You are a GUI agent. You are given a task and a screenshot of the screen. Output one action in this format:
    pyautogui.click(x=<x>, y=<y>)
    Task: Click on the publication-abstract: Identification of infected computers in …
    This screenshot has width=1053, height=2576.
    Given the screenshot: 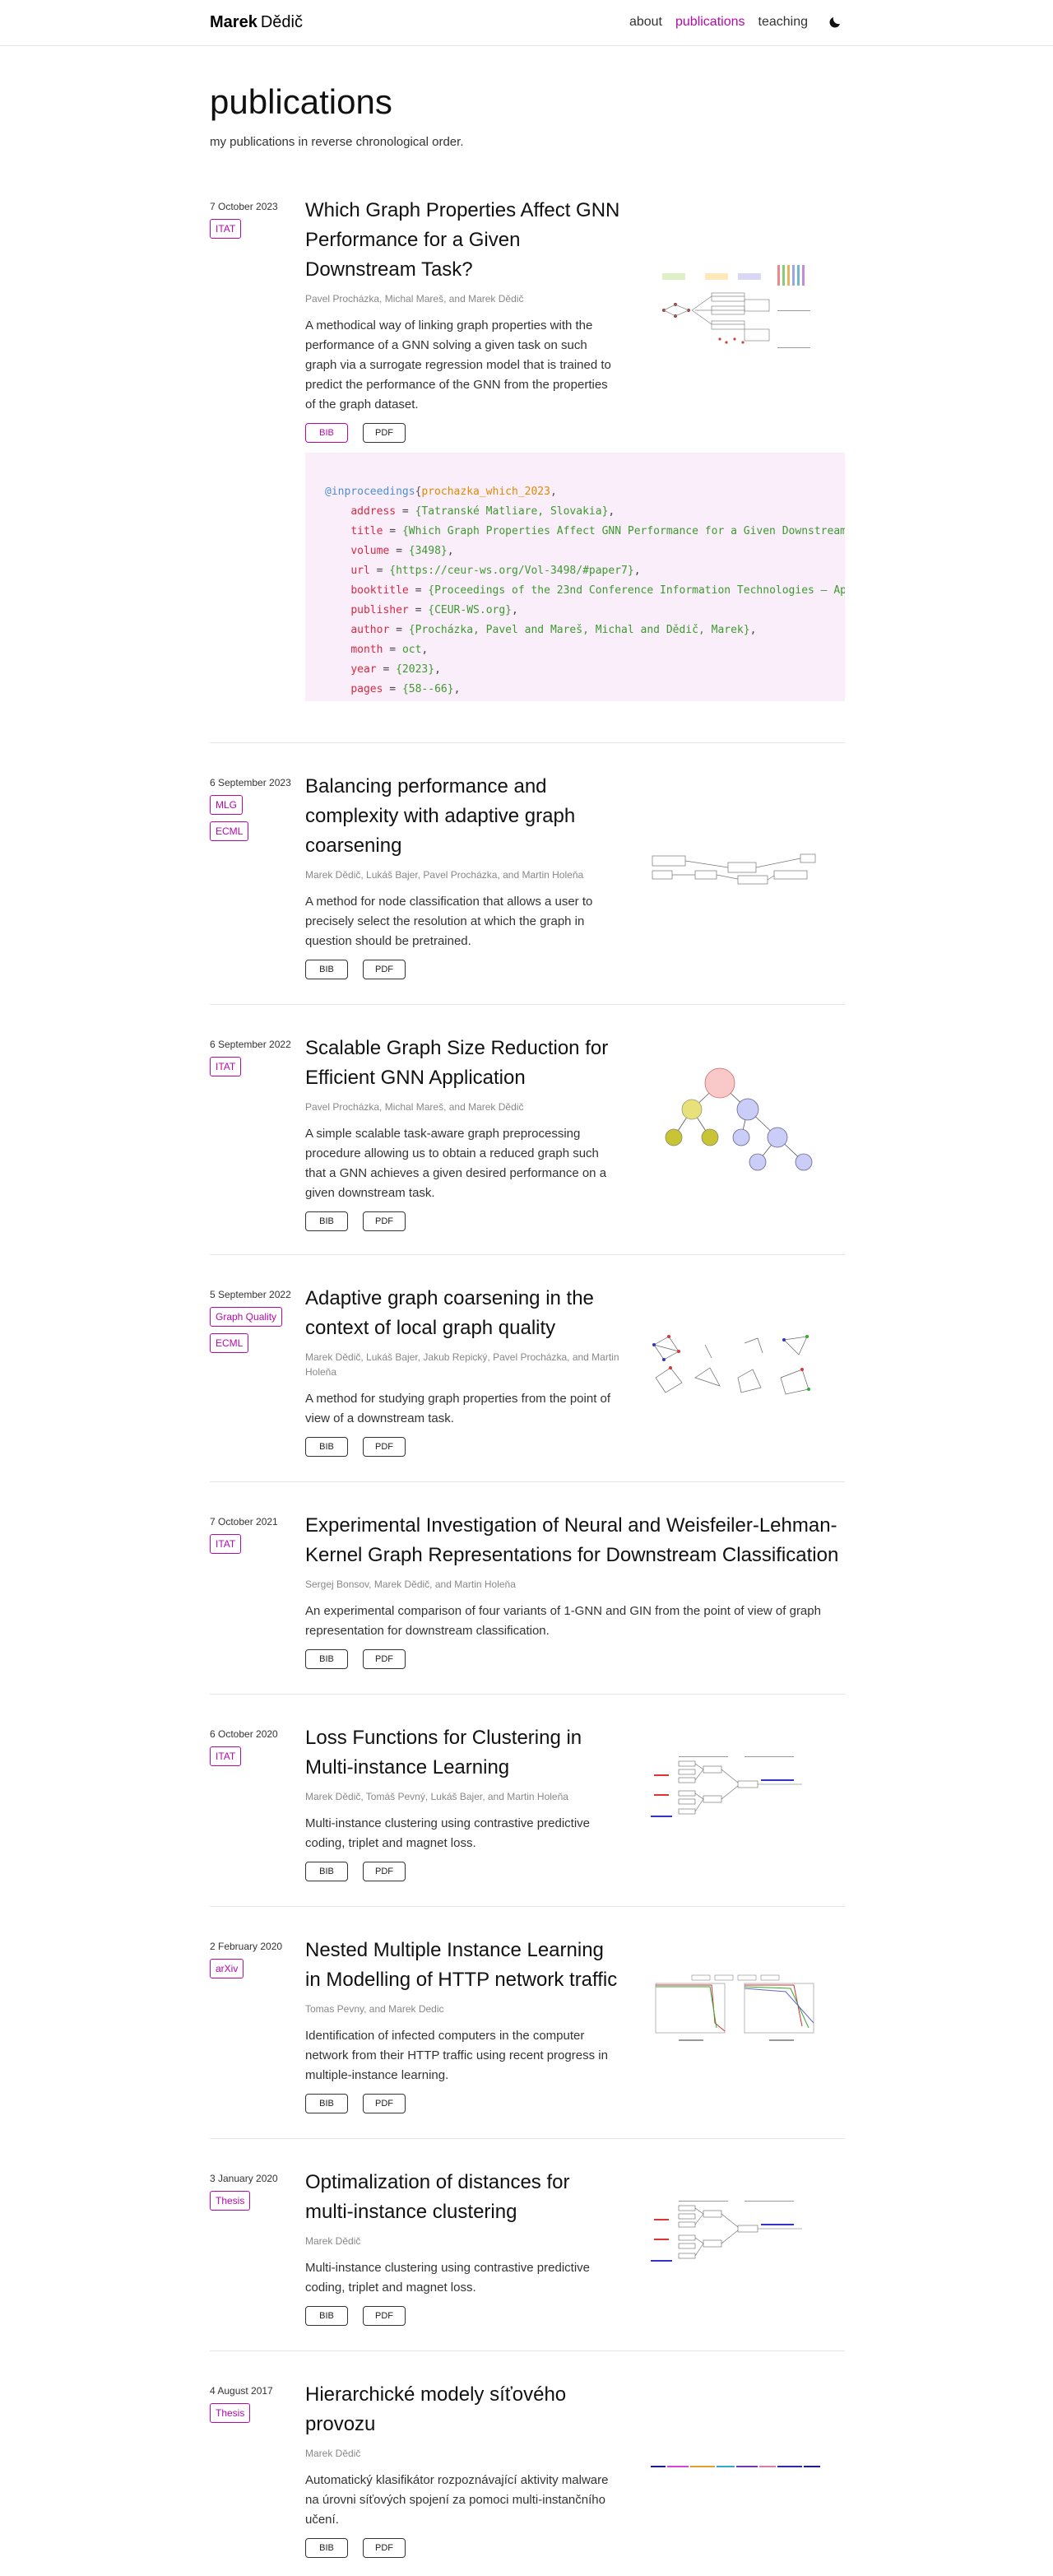 What is the action you would take?
    pyautogui.click(x=456, y=2055)
    